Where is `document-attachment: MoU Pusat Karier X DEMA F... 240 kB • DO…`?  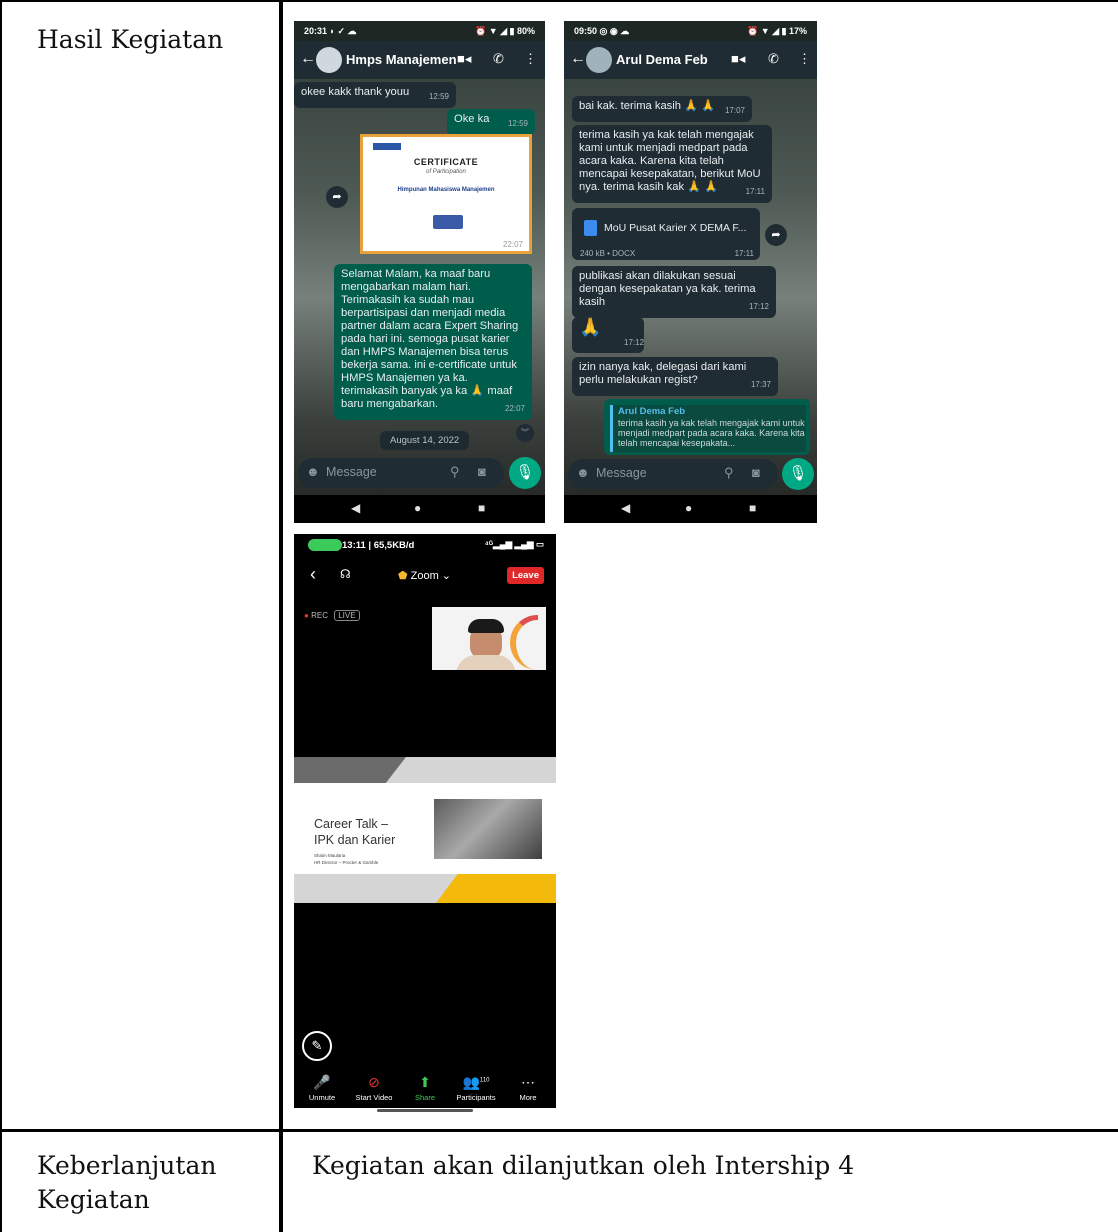 document-attachment: MoU Pusat Karier X DEMA F... 240 kB • DO… is located at coordinates (666, 234).